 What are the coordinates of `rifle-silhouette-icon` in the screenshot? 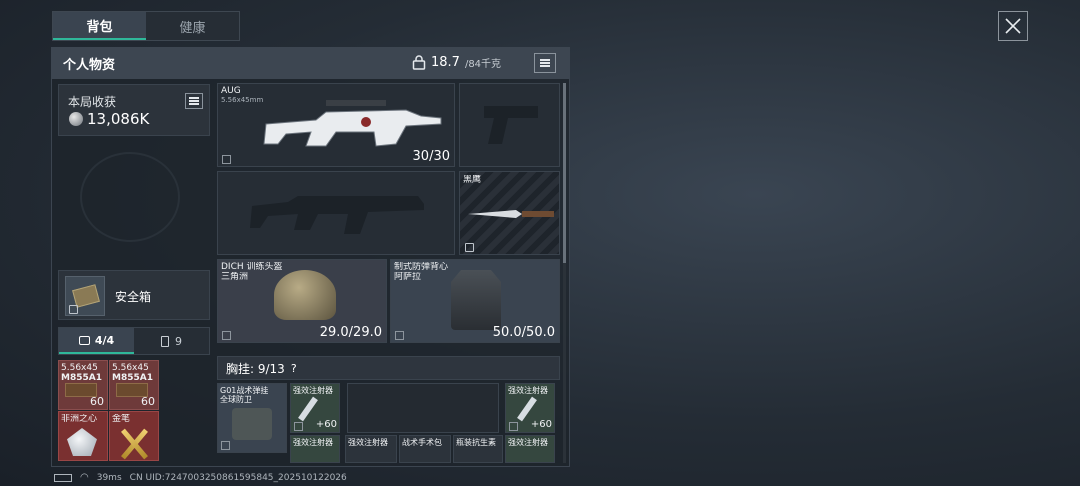 It's located at (337, 215).